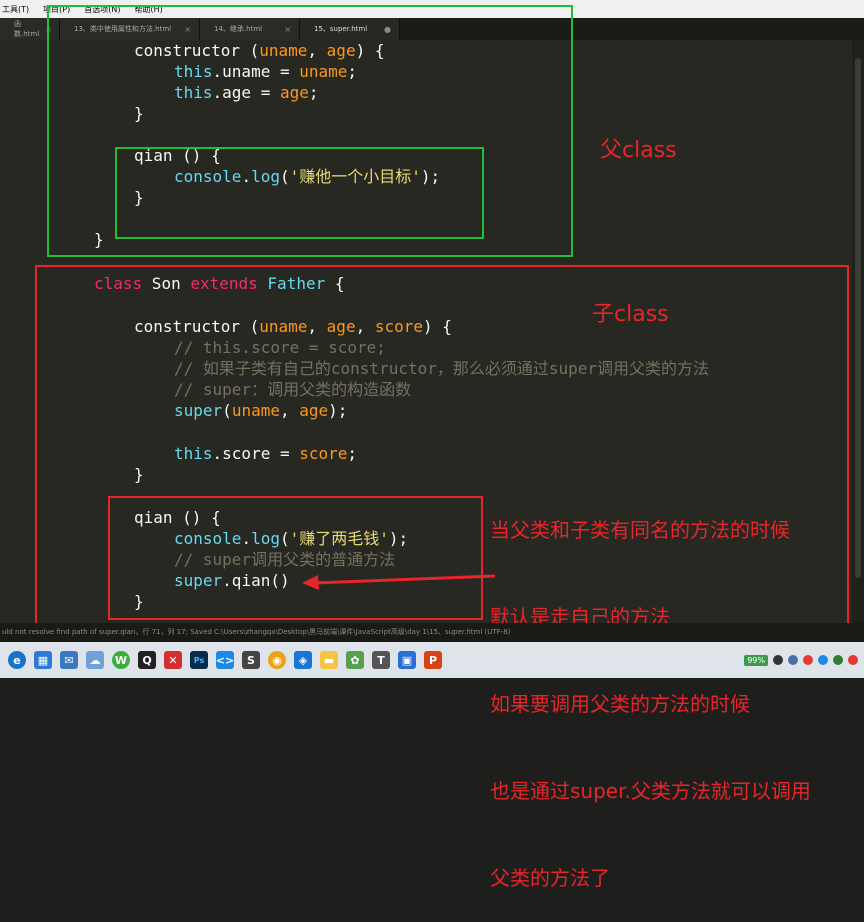 The image size is (864, 922). I want to click on menu-tools: 工具(T), so click(15, 9).